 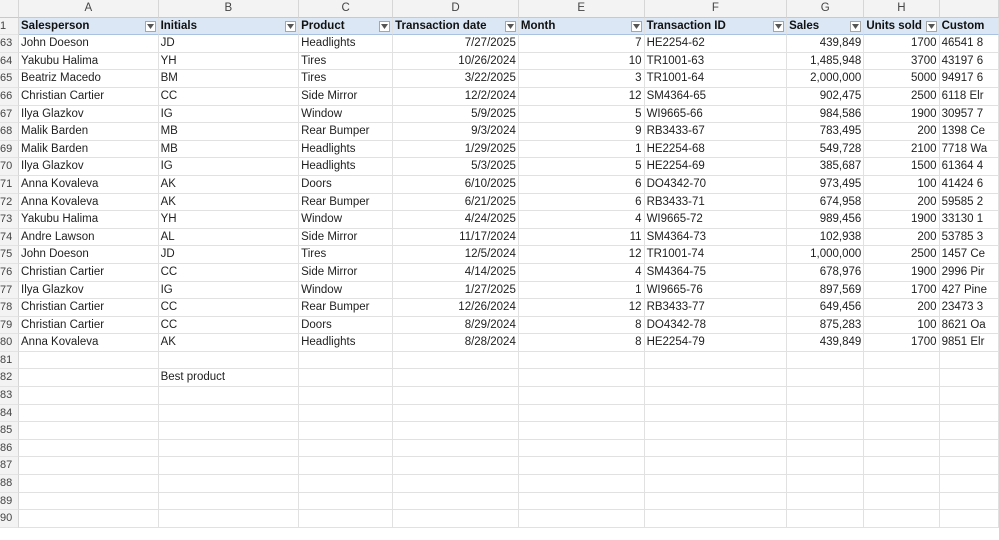 What do you see at coordinates (346, 237) in the screenshot?
I see `table-cell: Side Mirror` at bounding box center [346, 237].